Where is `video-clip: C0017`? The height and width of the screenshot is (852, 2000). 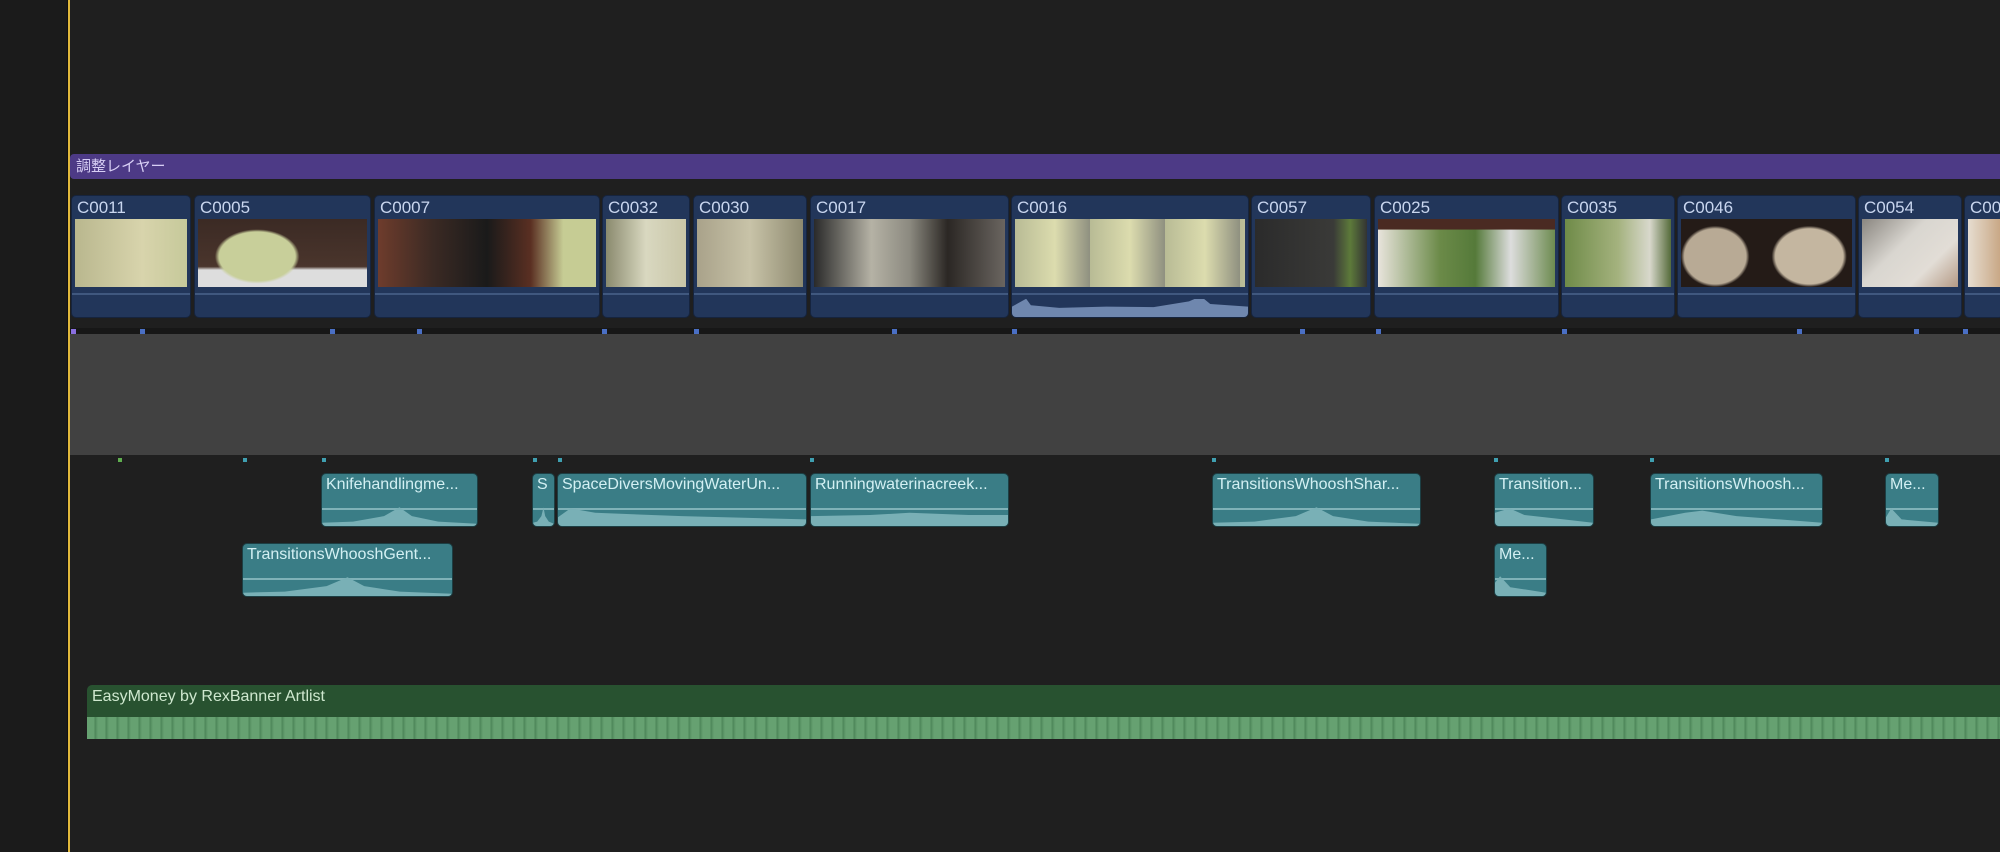
video-clip: C0017 is located at coordinates (909, 256).